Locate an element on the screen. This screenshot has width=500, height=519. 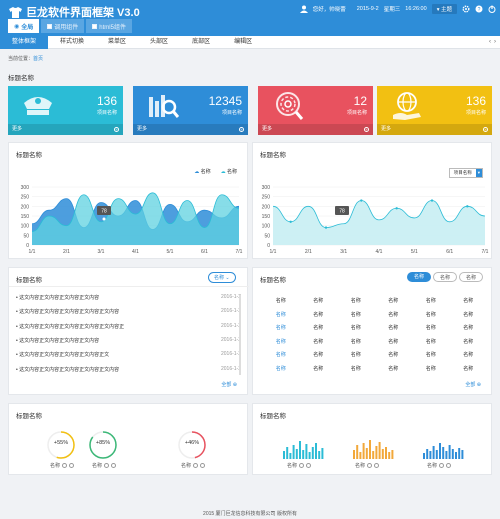
breadcrumb: 当前位置：首页 is located at coordinates (25, 58).